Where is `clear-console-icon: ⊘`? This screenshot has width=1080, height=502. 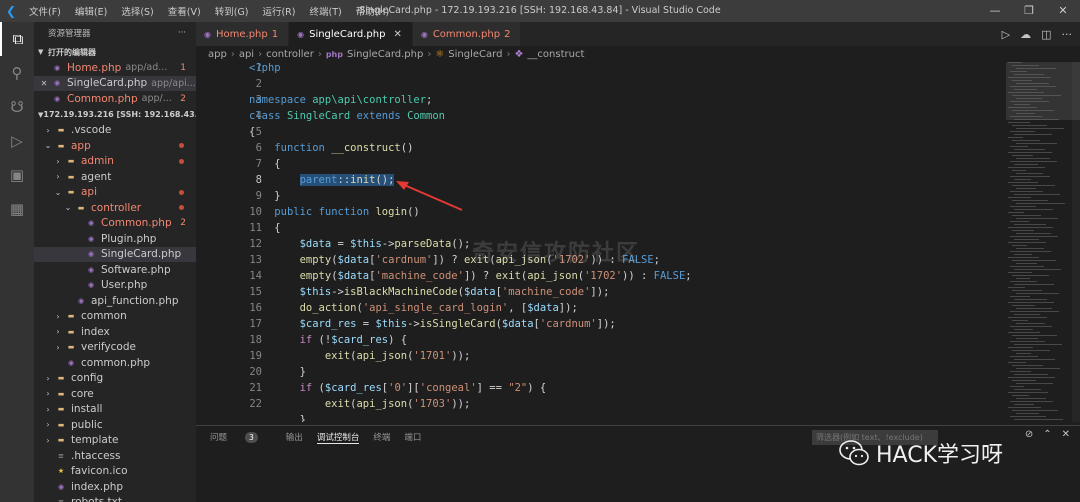 clear-console-icon: ⊘ is located at coordinates (1029, 434).